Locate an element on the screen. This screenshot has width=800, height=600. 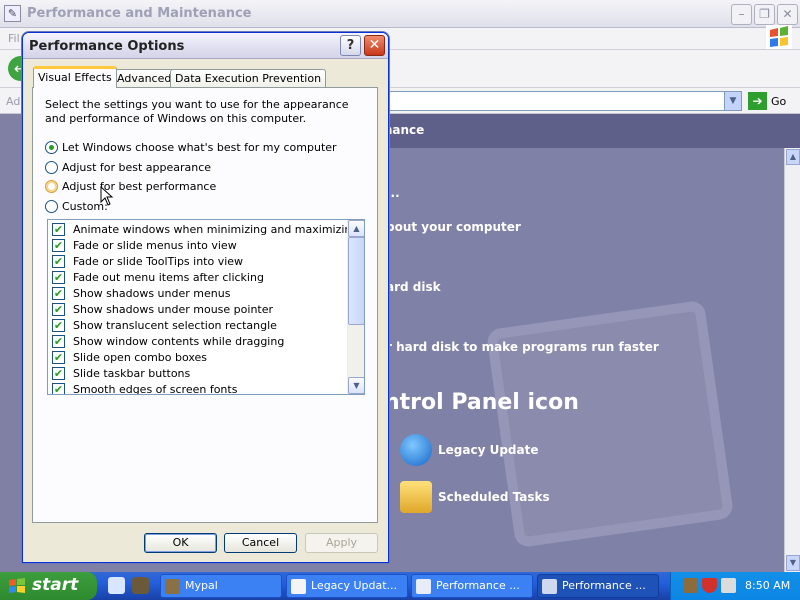
list-item: ✔ Slide taskbar buttons is located at coordinates (121, 373).